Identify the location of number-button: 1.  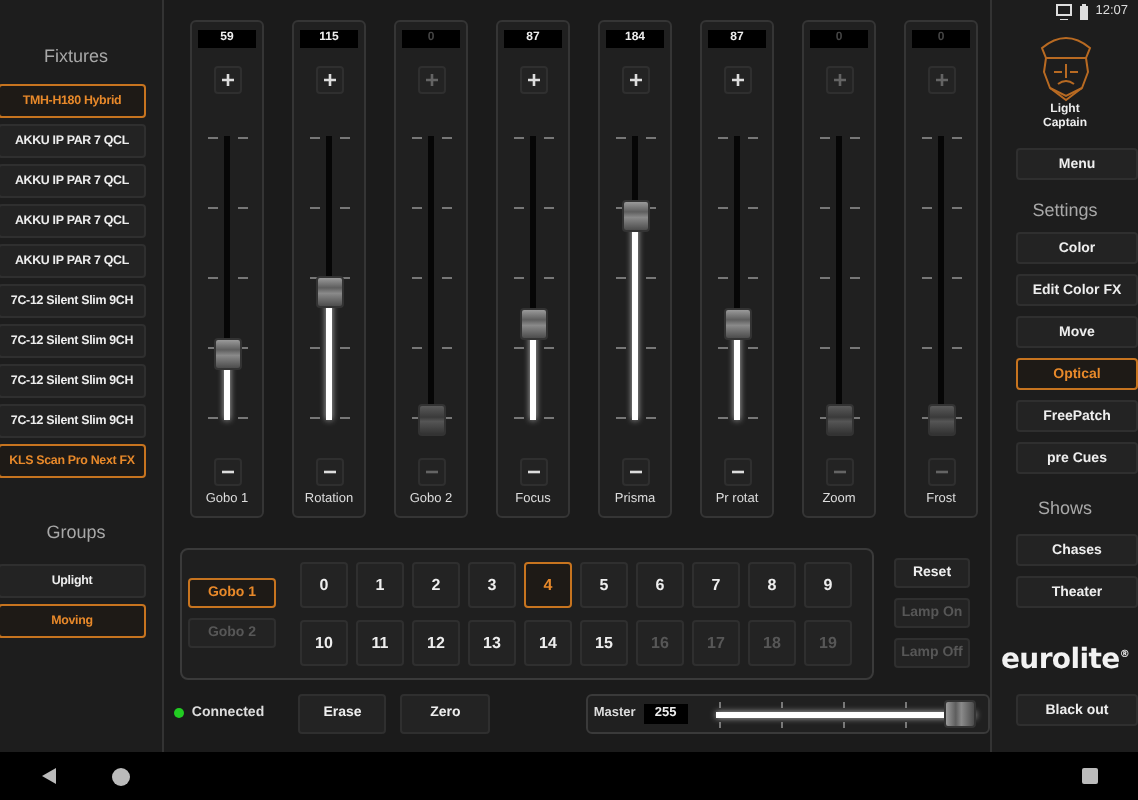
(380, 585).